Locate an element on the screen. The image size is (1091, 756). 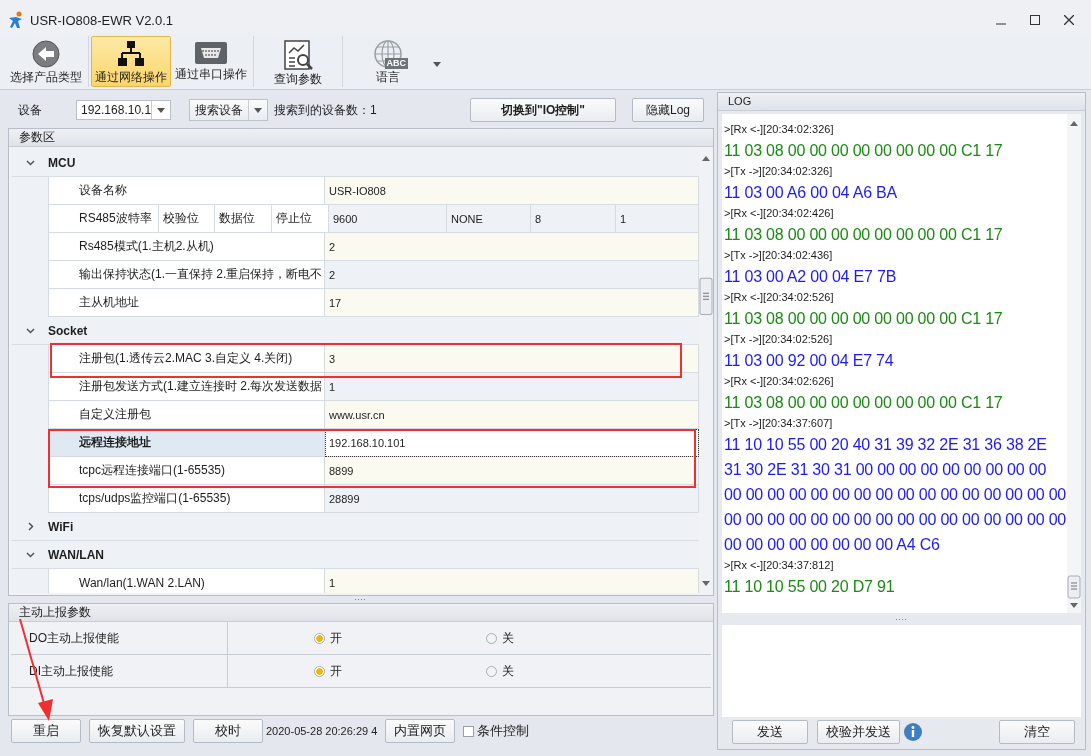
log-header: >[Tx ->][20:34:02:326] is located at coordinates (779, 171).